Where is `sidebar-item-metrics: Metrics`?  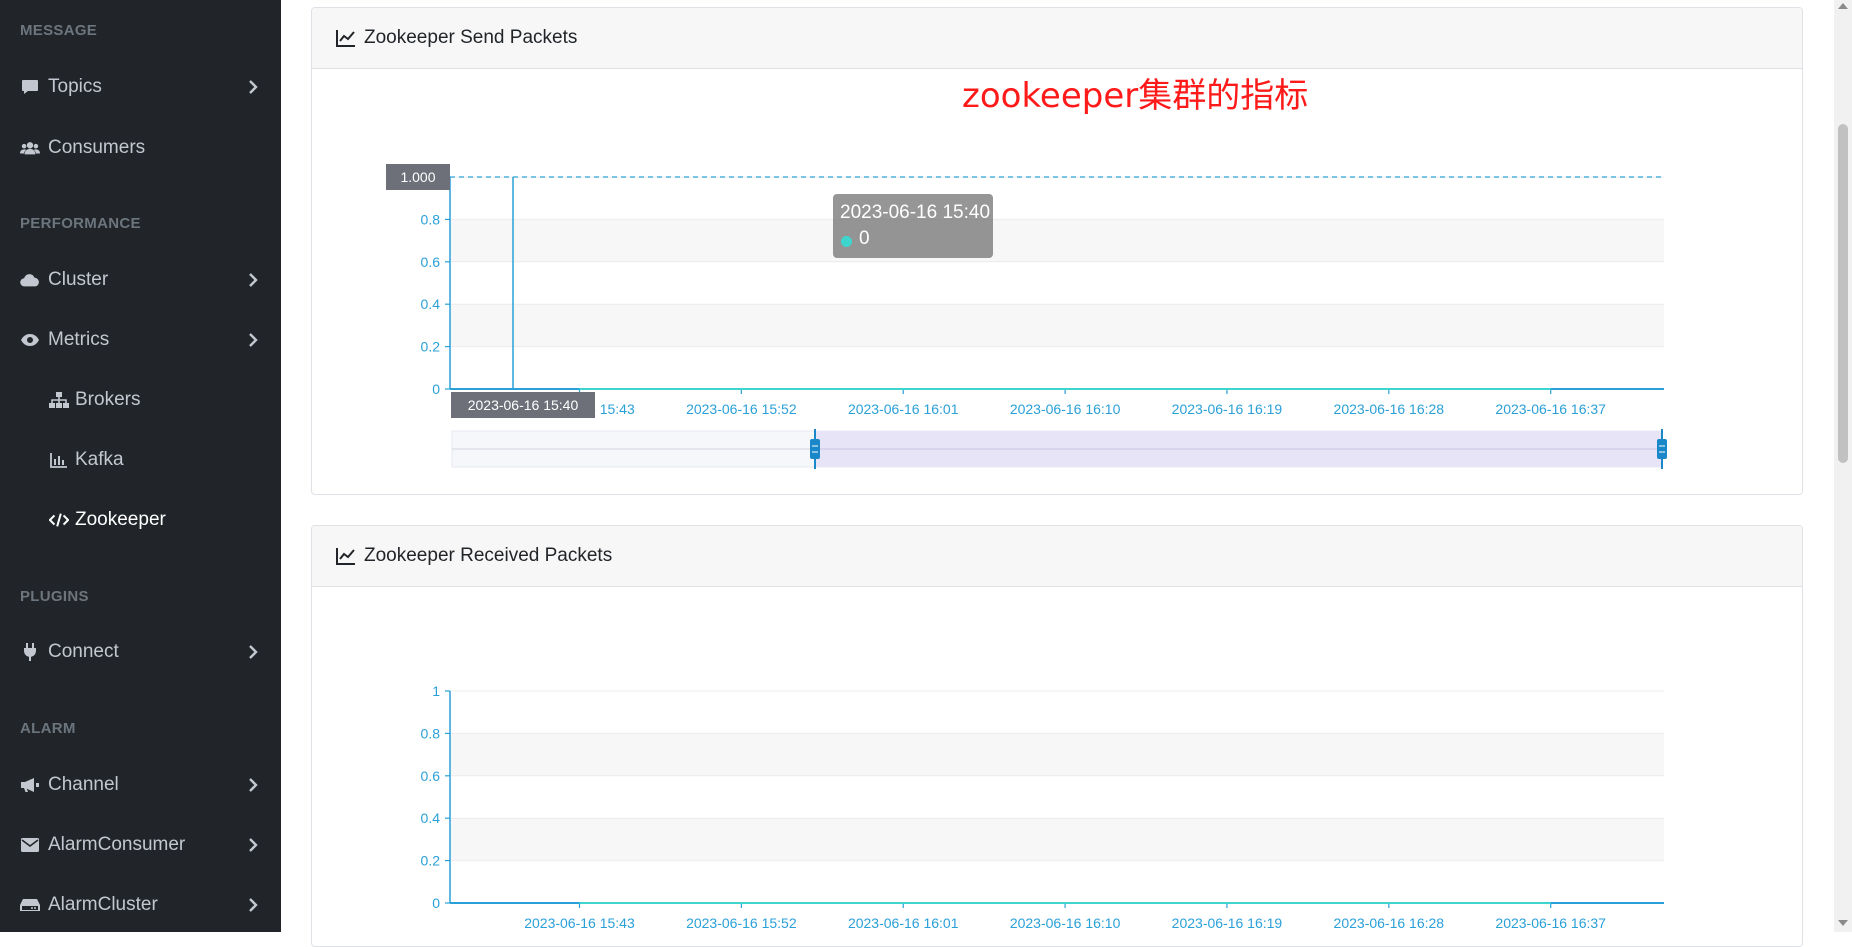
sidebar-item-metrics: Metrics is located at coordinates (140, 340).